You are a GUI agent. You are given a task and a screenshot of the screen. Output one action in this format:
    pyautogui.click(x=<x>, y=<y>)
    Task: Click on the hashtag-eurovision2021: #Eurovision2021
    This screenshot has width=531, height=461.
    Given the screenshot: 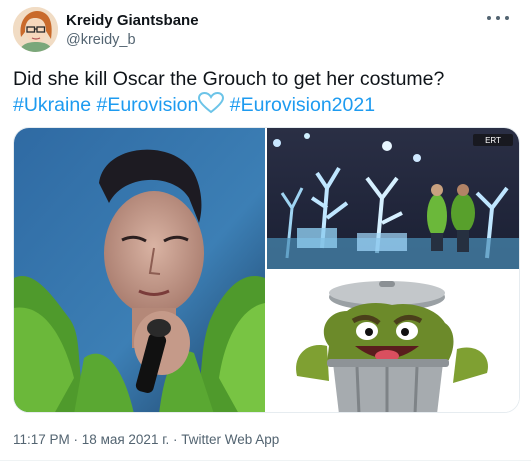 What is the action you would take?
    pyautogui.click(x=302, y=105)
    